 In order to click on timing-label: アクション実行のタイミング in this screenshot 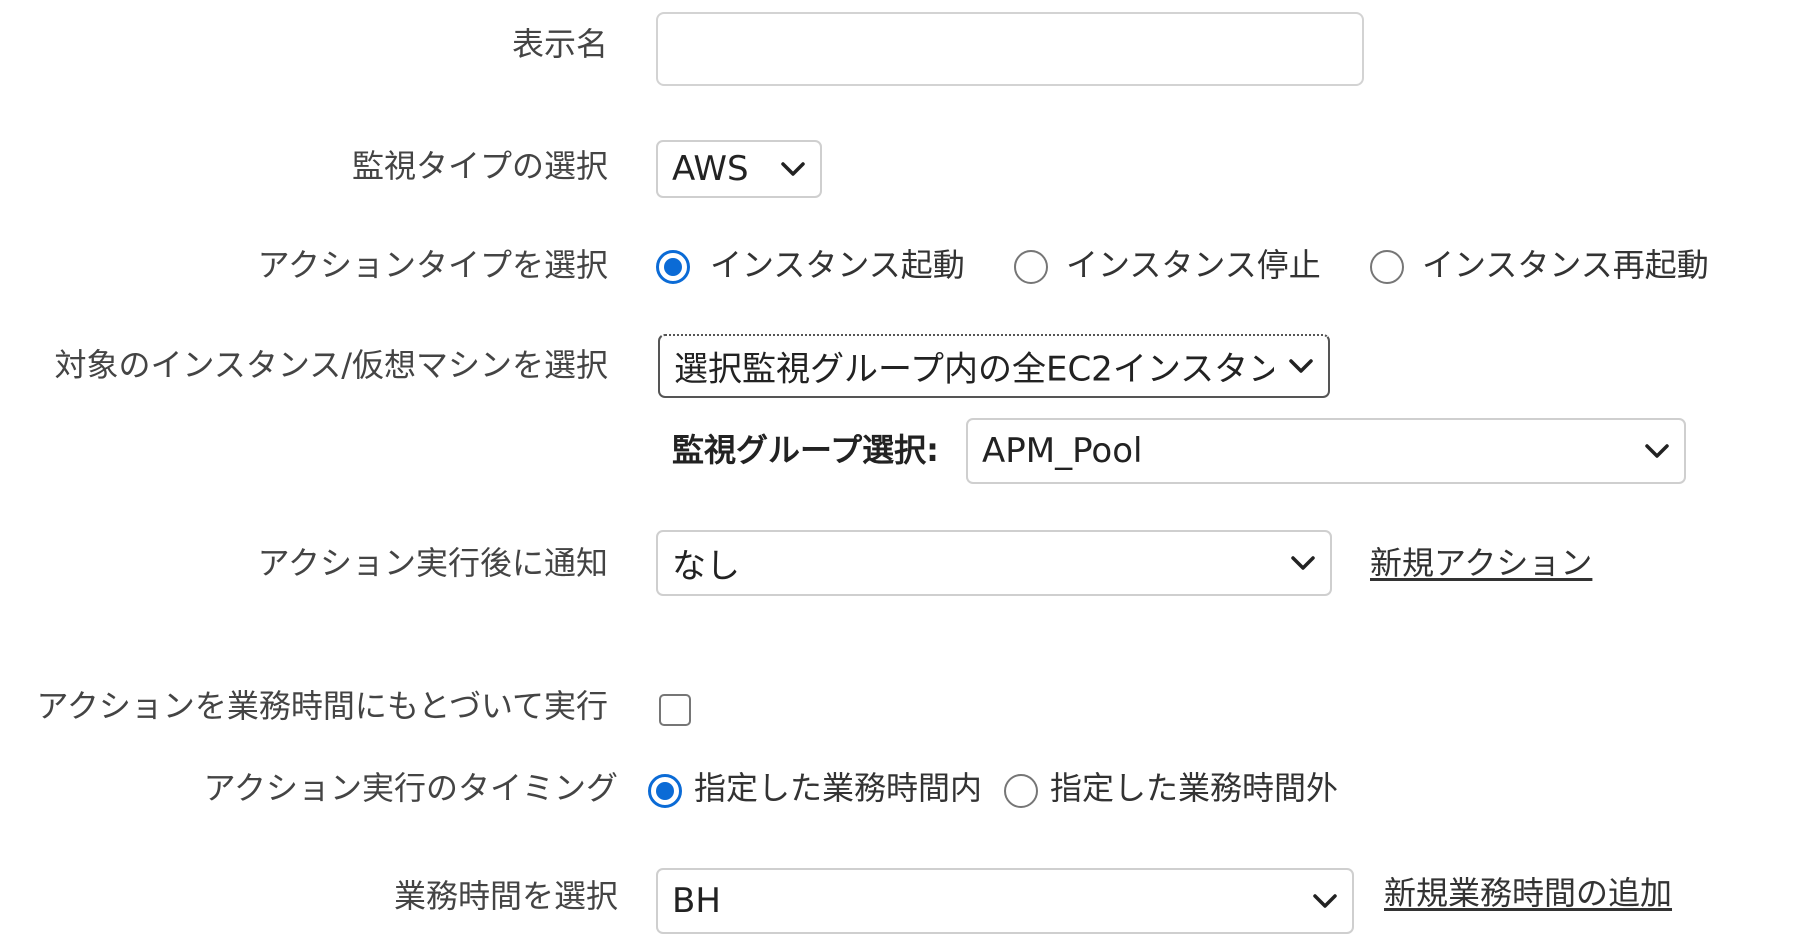, I will do `click(410, 788)`.